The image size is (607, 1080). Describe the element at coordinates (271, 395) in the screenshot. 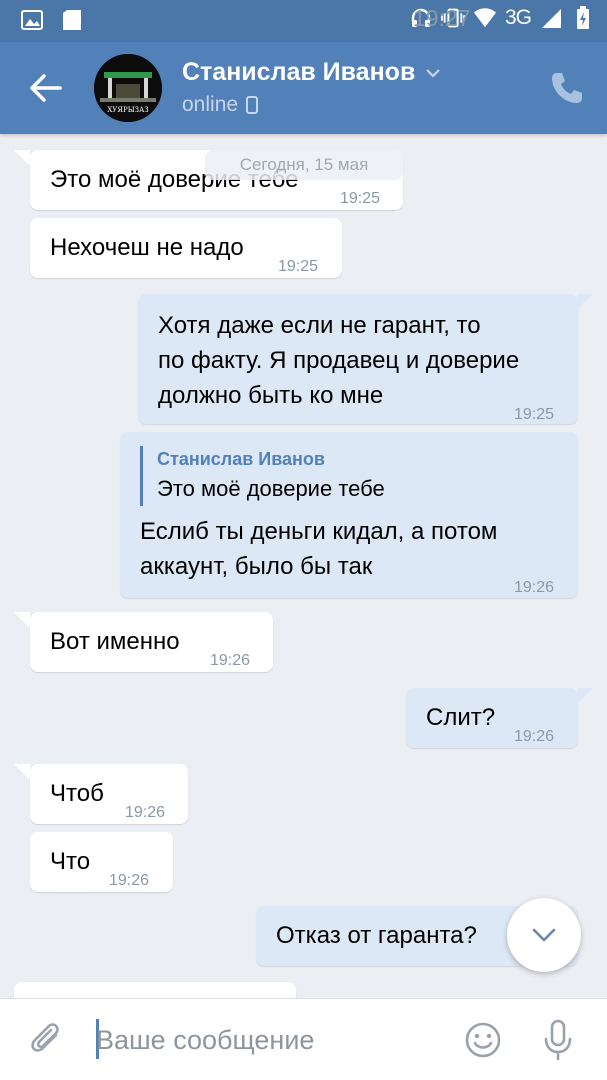

I see `message-line: должно быть ко мне` at that location.